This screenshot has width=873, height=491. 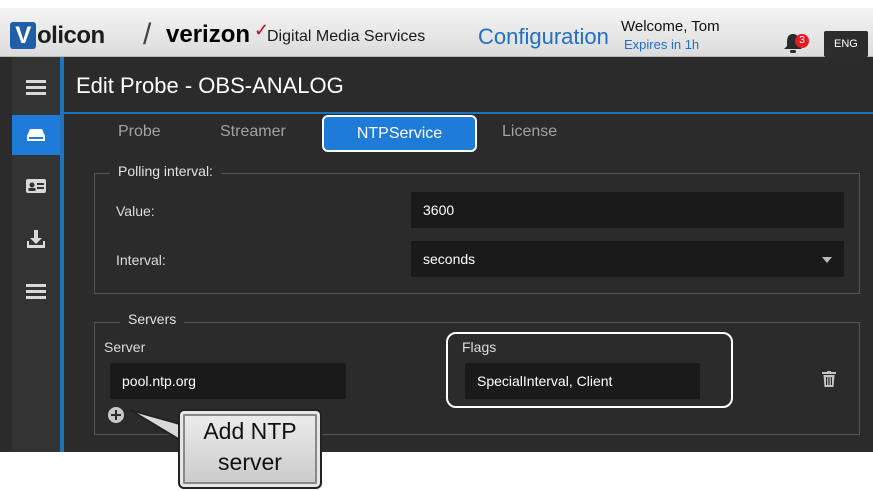 I want to click on sidebar, so click(x=36, y=254).